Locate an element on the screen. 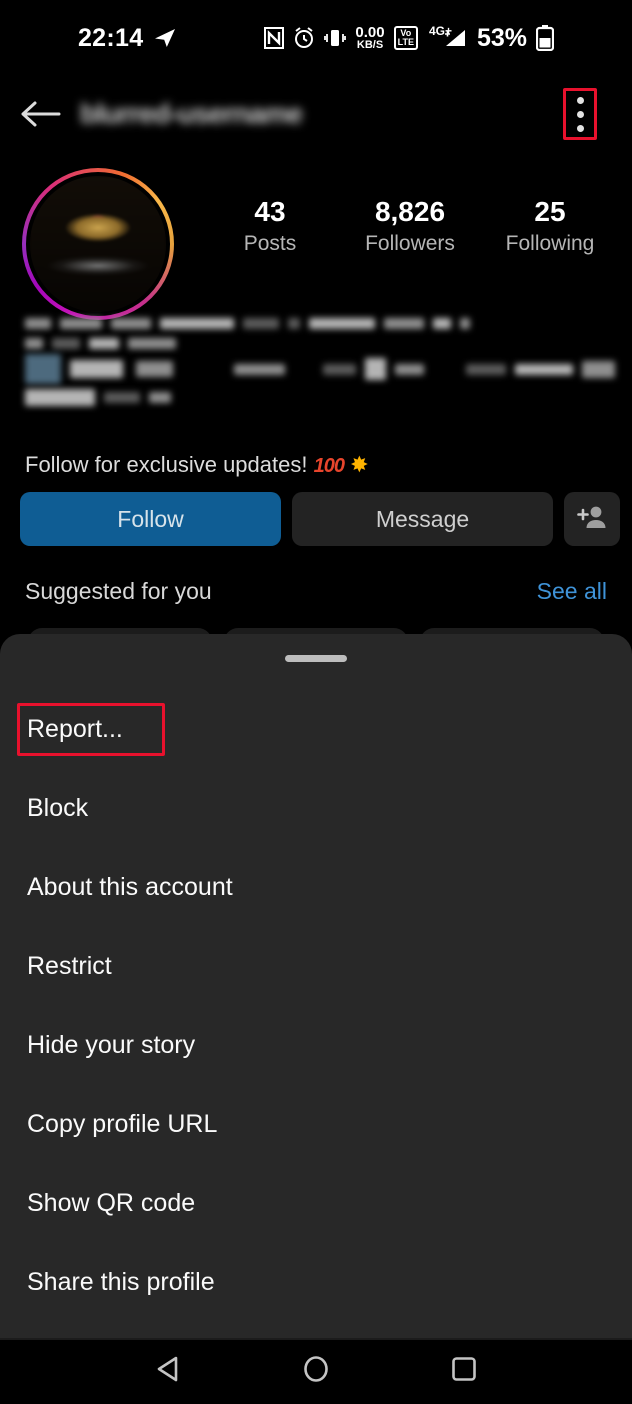  profile-username: blurred-username is located at coordinates (191, 113).